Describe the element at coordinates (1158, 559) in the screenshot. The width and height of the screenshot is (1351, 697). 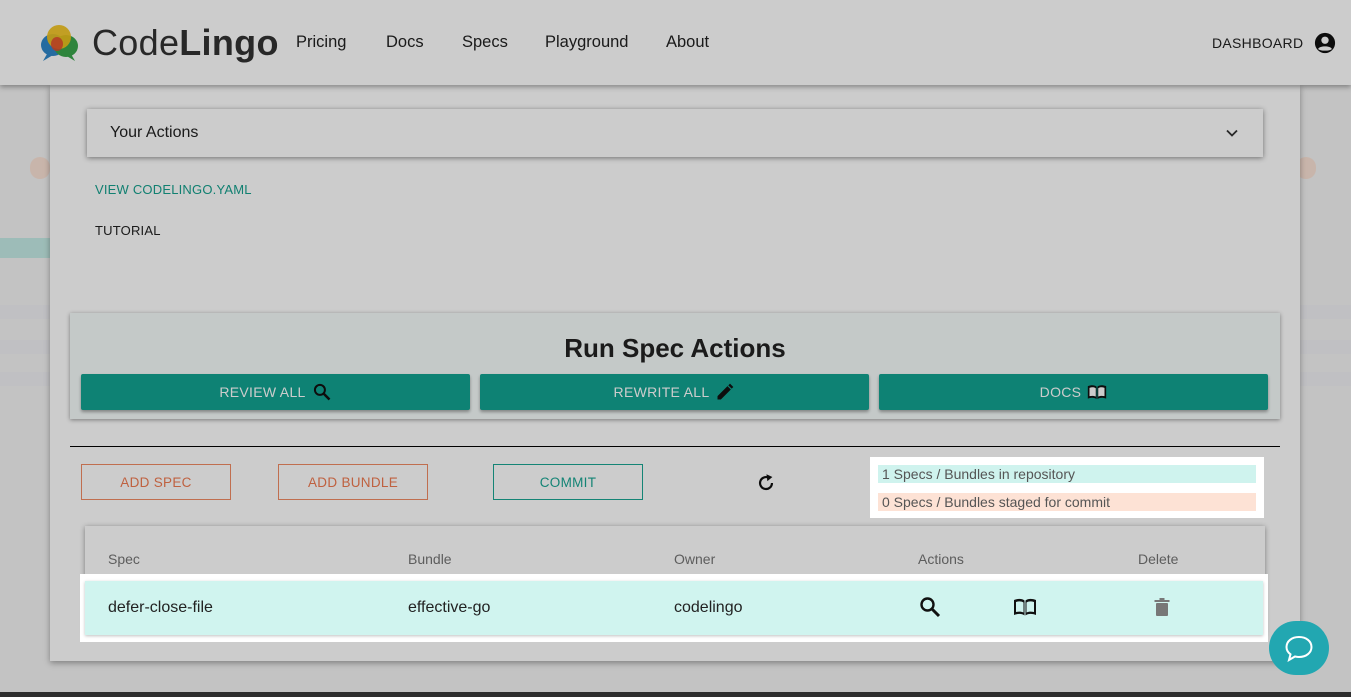
I see `column-header-delete: Delete` at that location.